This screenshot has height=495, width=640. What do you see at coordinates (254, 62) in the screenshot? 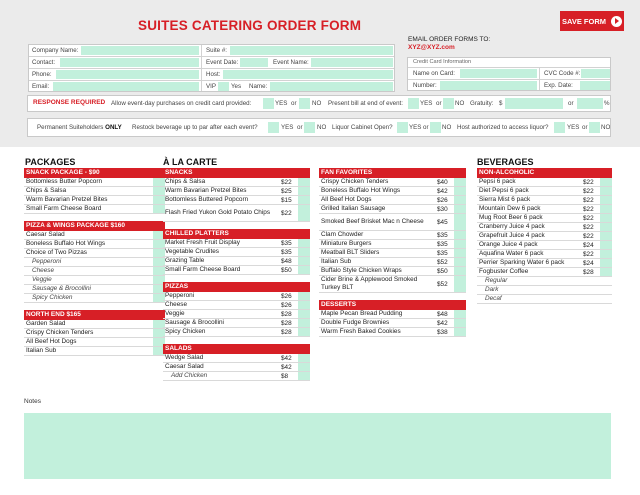
I see `event-date-input` at bounding box center [254, 62].